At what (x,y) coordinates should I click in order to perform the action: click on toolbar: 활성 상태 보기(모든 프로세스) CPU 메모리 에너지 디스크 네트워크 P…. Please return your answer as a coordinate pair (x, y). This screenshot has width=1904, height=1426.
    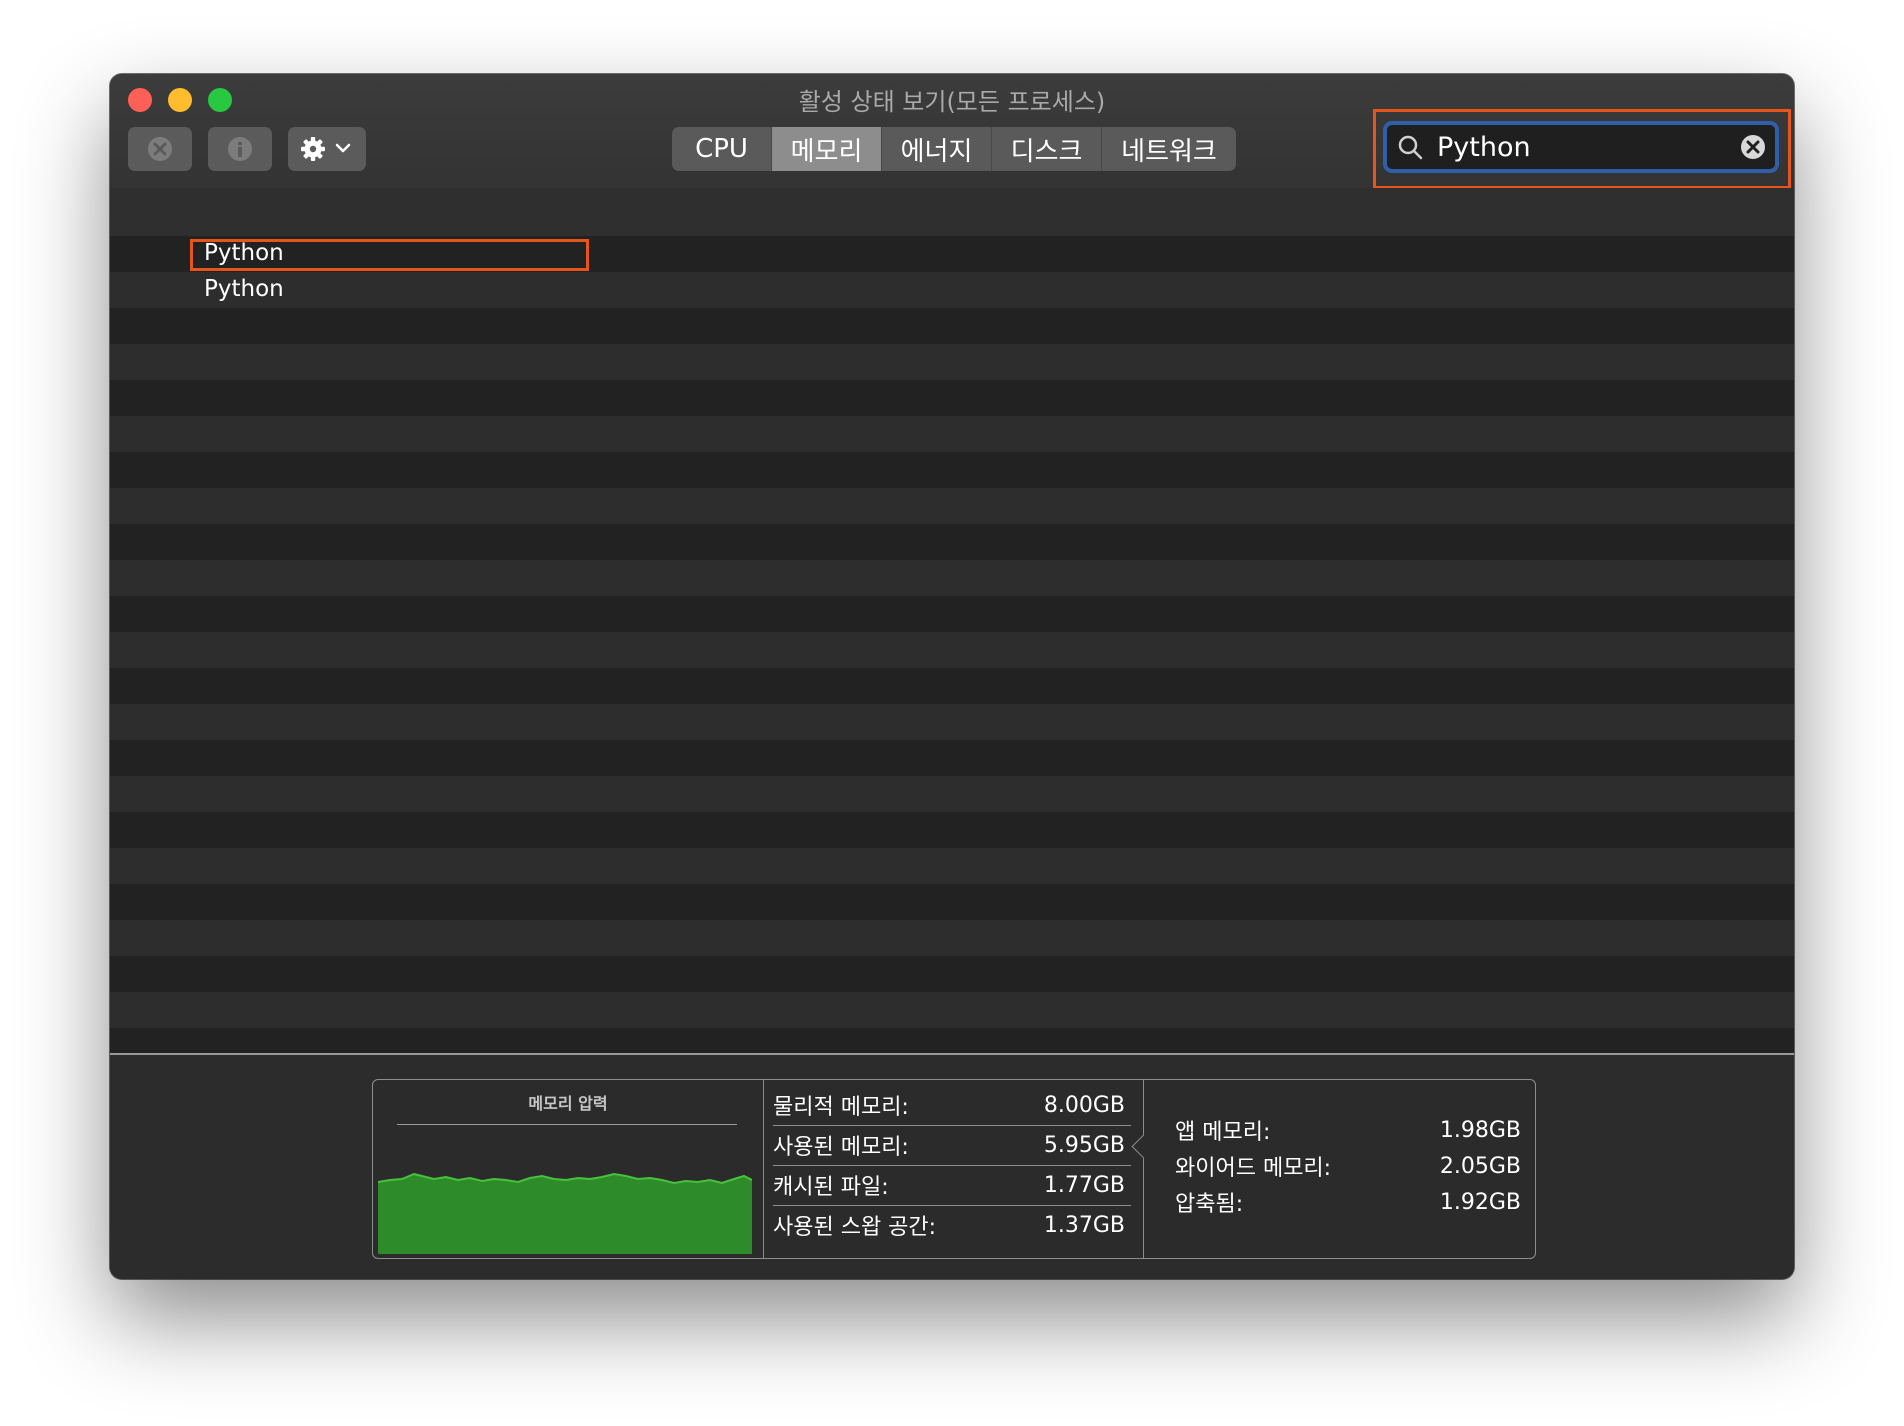
    Looking at the image, I should click on (952, 131).